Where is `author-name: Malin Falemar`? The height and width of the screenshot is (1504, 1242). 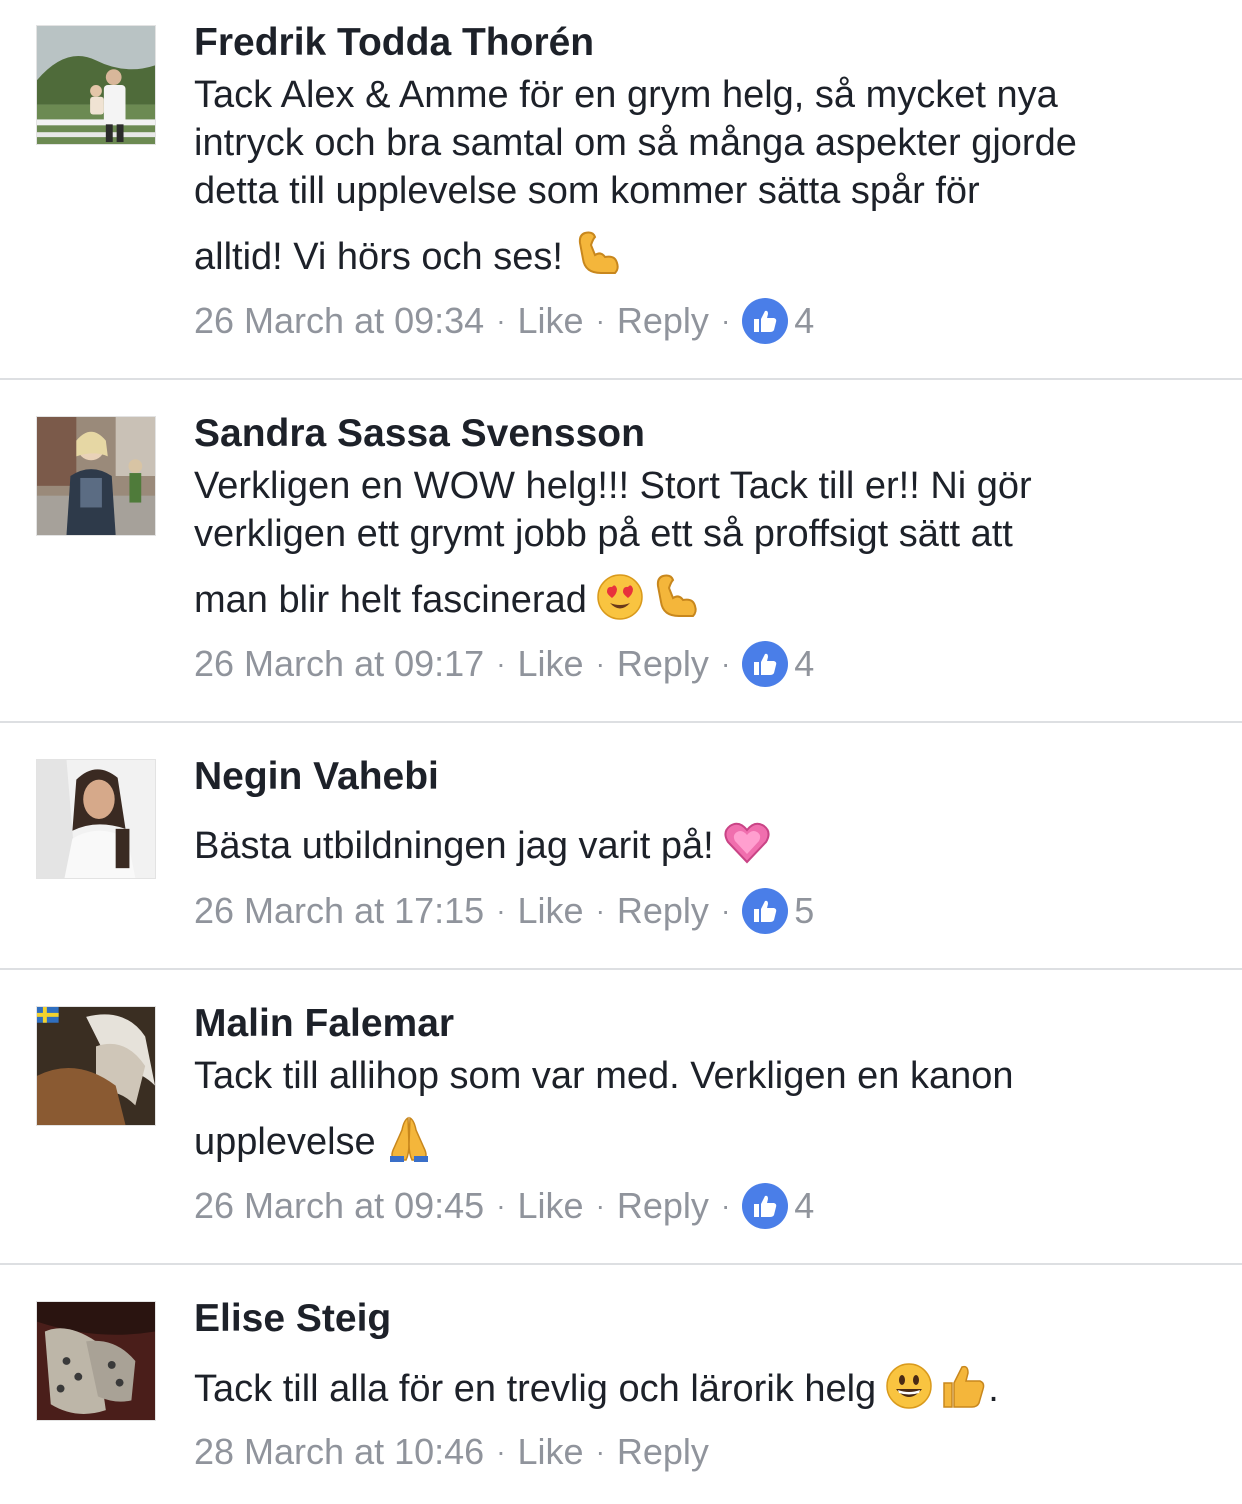
author-name: Malin Falemar is located at coordinates (324, 1024).